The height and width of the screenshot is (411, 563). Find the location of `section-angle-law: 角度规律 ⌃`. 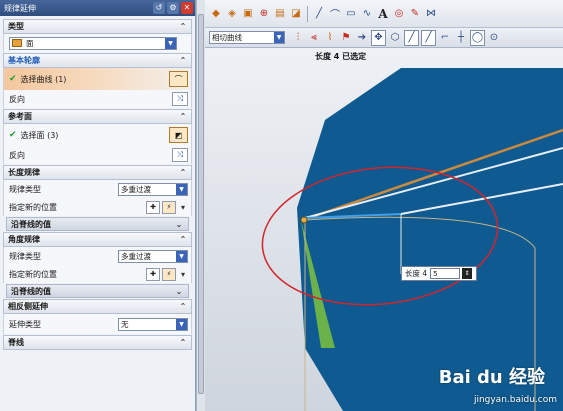

section-angle-law: 角度规律 ⌃ is located at coordinates (97, 239).